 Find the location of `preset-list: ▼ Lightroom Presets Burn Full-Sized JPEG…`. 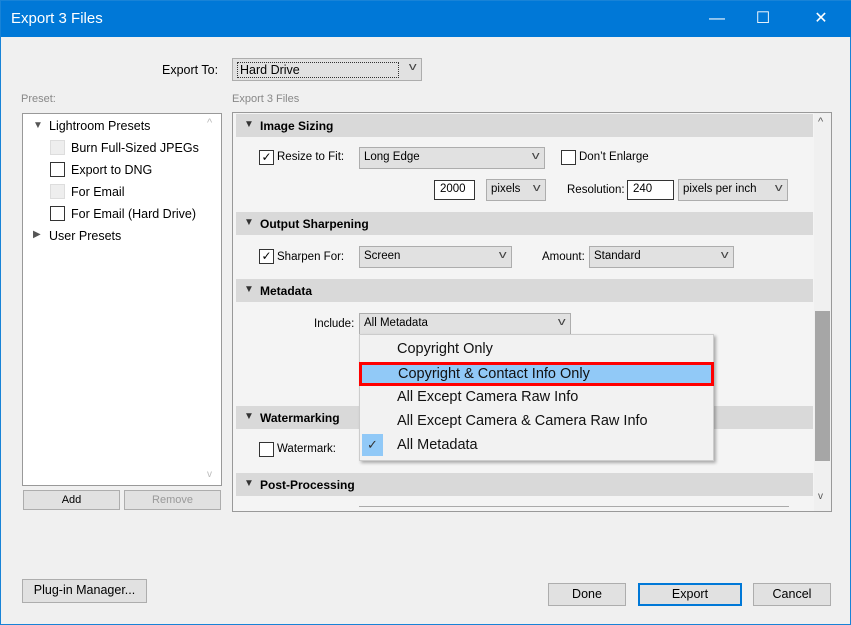

preset-list: ▼ Lightroom Presets Burn Full-Sized JPEG… is located at coordinates (122, 299).